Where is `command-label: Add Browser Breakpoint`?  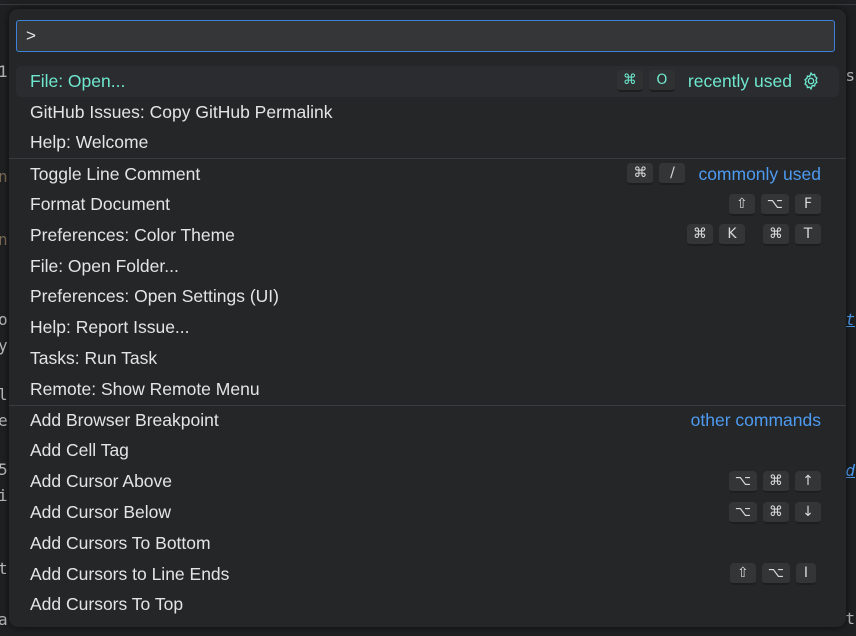
command-label: Add Browser Breakpoint is located at coordinates (124, 420).